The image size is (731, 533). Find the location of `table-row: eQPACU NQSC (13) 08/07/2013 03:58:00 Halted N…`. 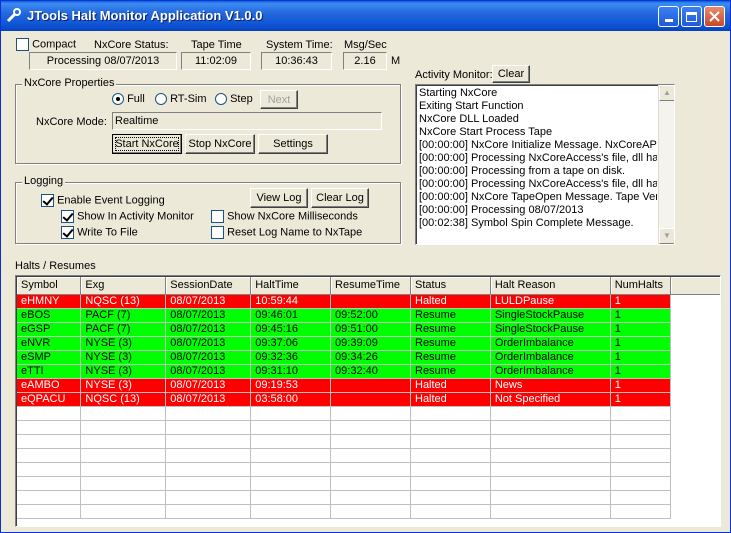

table-row: eQPACU NQSC (13) 08/07/2013 03:58:00 Halted N… is located at coordinates (368, 399).